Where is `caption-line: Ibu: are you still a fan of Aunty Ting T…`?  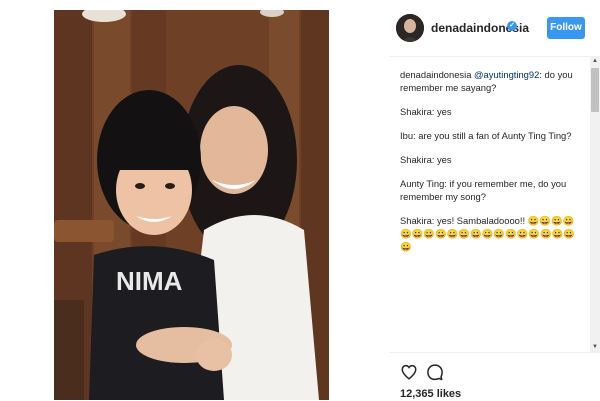 caption-line: Ibu: are you still a fan of Aunty Ting T… is located at coordinates (486, 135).